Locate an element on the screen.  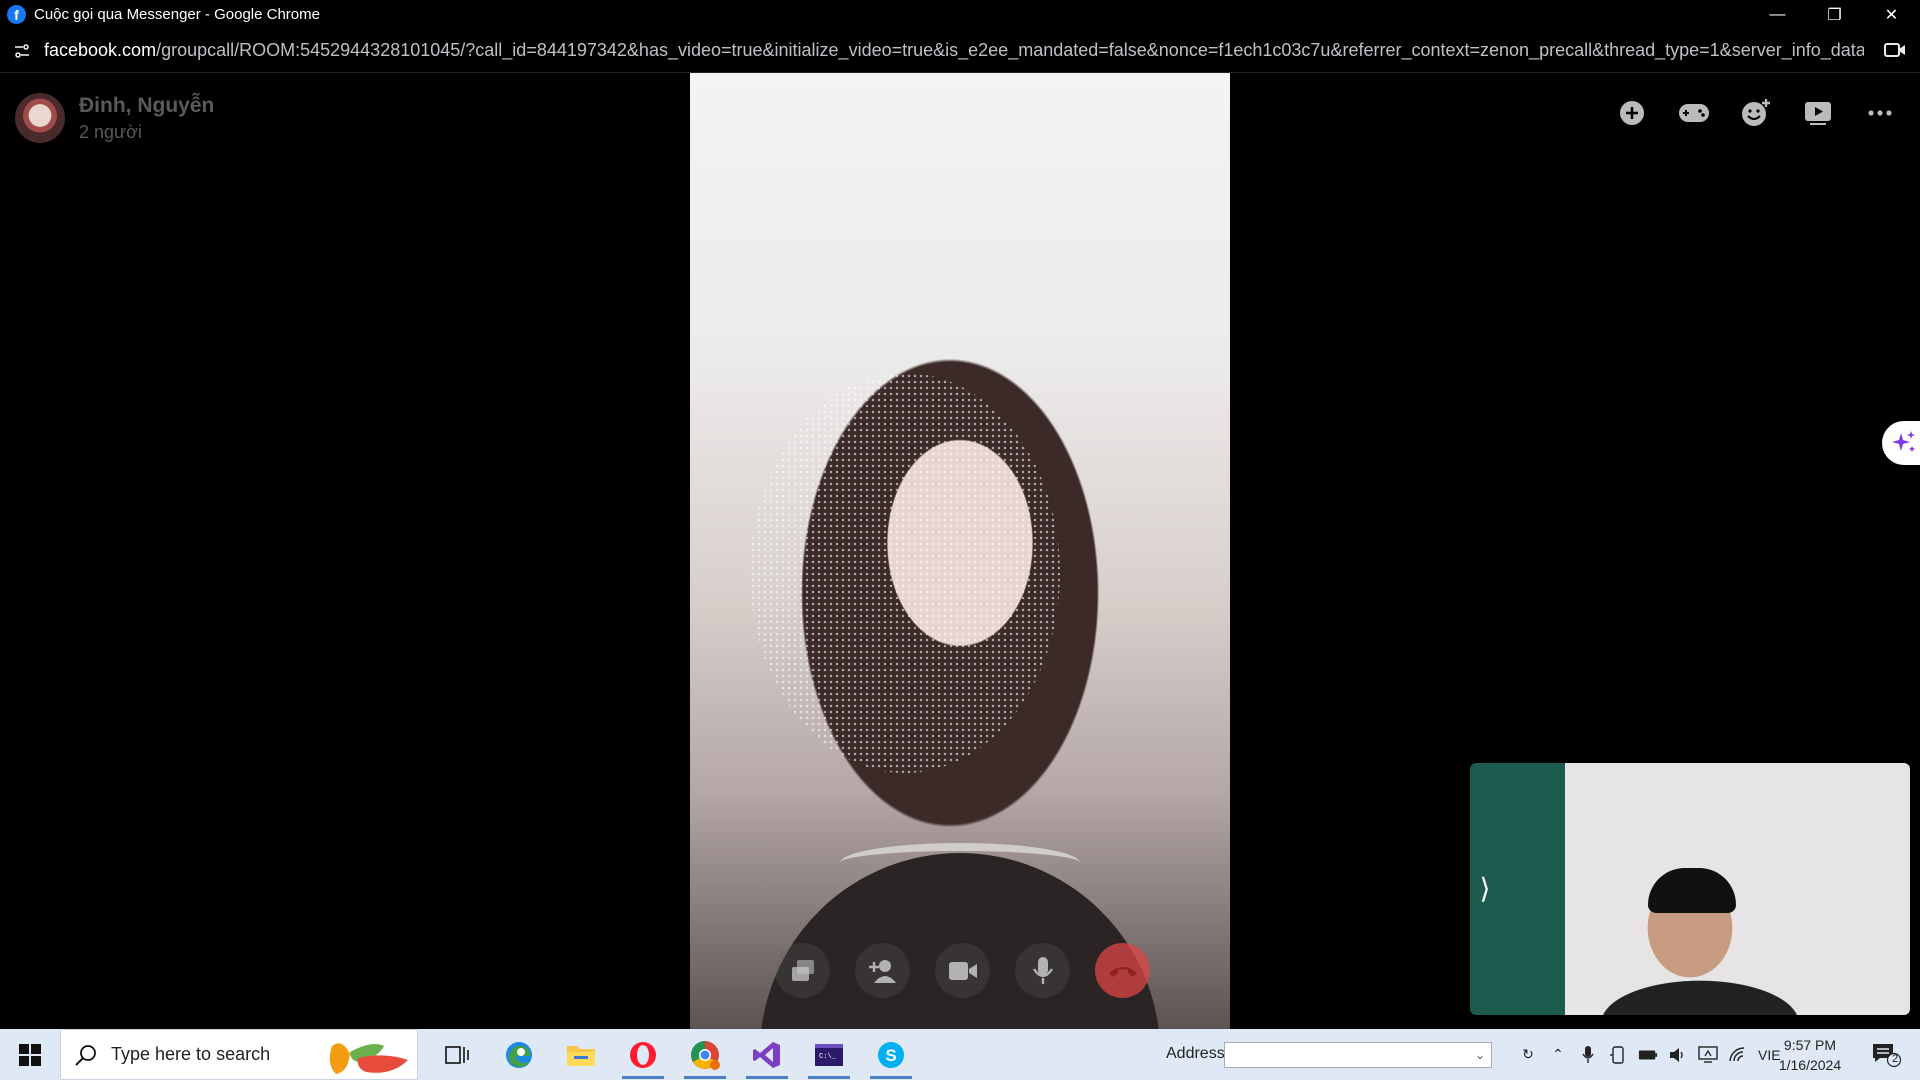
close-button: ✕ is located at coordinates (1891, 14).